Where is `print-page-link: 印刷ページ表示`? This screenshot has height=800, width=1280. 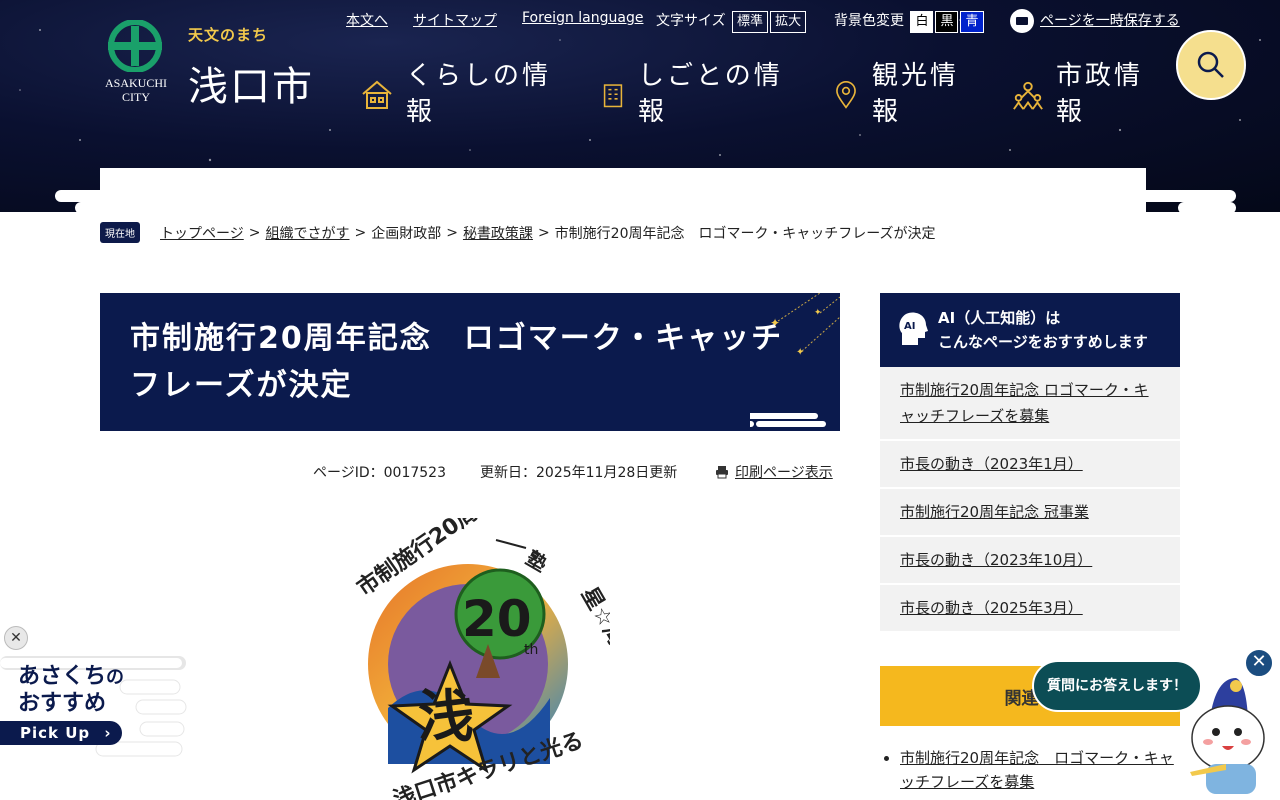 print-page-link: 印刷ページ表示 is located at coordinates (784, 473).